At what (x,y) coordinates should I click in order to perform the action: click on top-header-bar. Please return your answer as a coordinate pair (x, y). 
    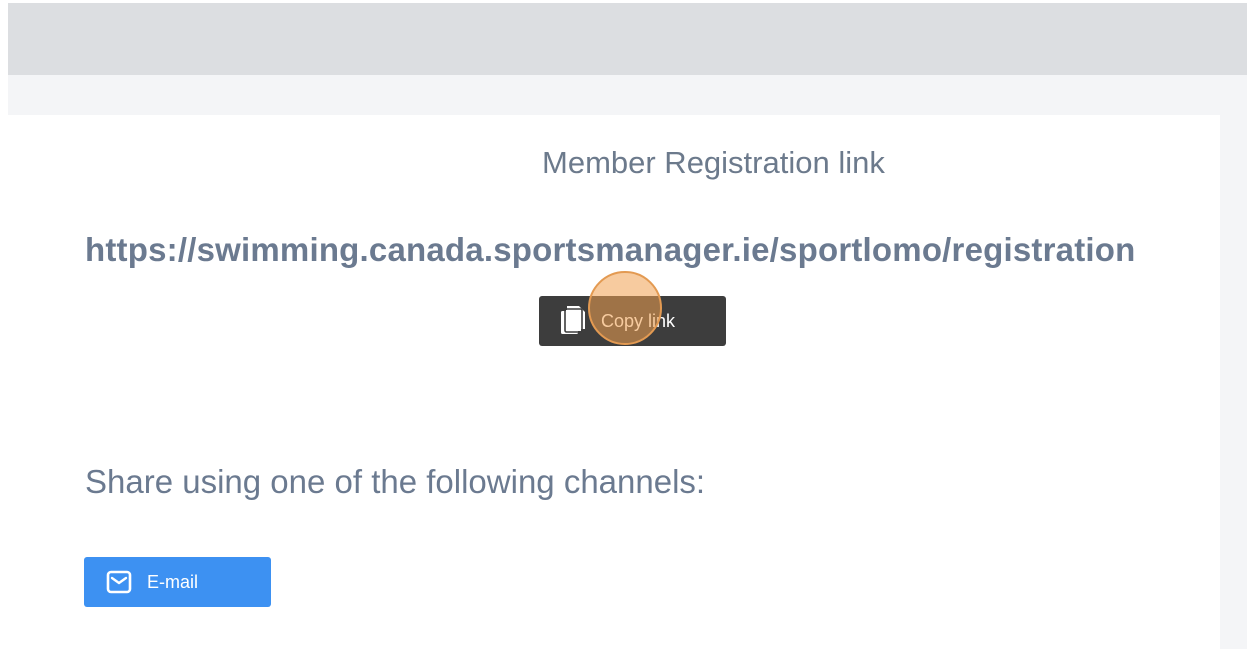
    Looking at the image, I should click on (627, 39).